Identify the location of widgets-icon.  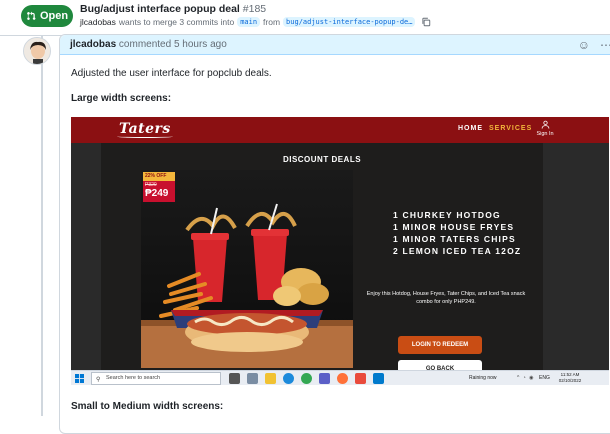
(252, 378).